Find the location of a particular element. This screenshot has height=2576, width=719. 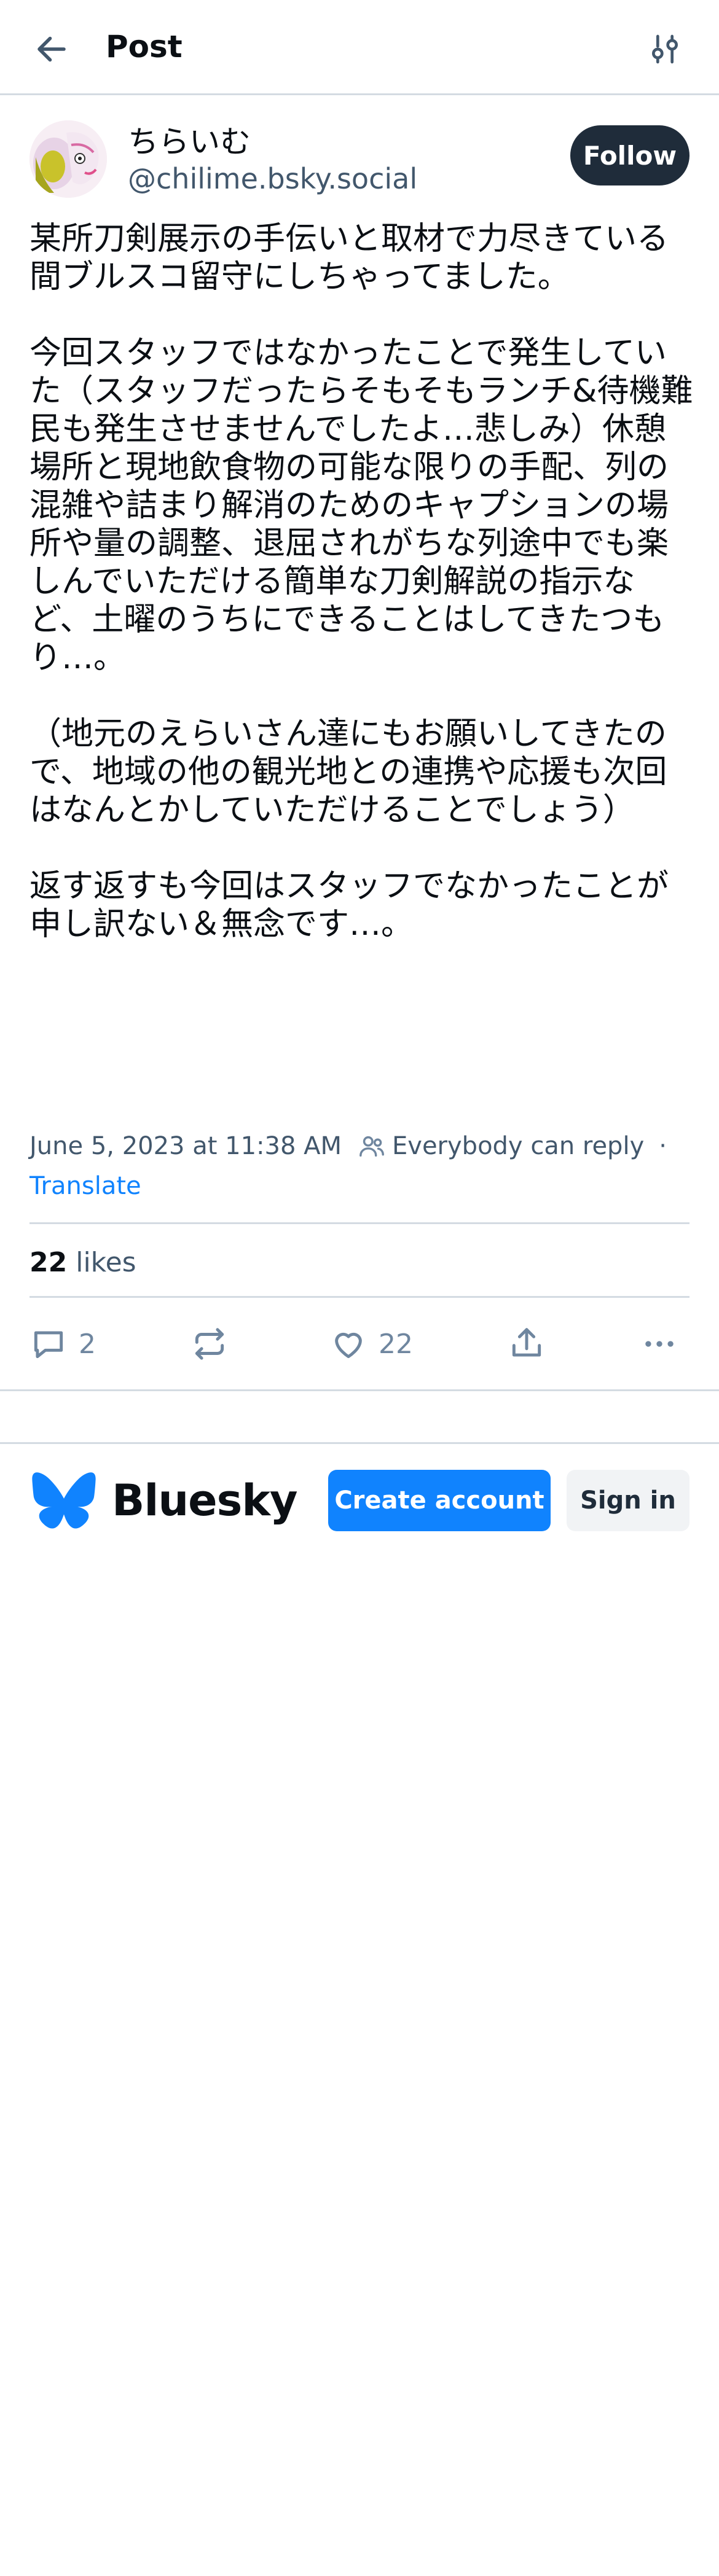

post-actions: 2 22 is located at coordinates (359, 1343).